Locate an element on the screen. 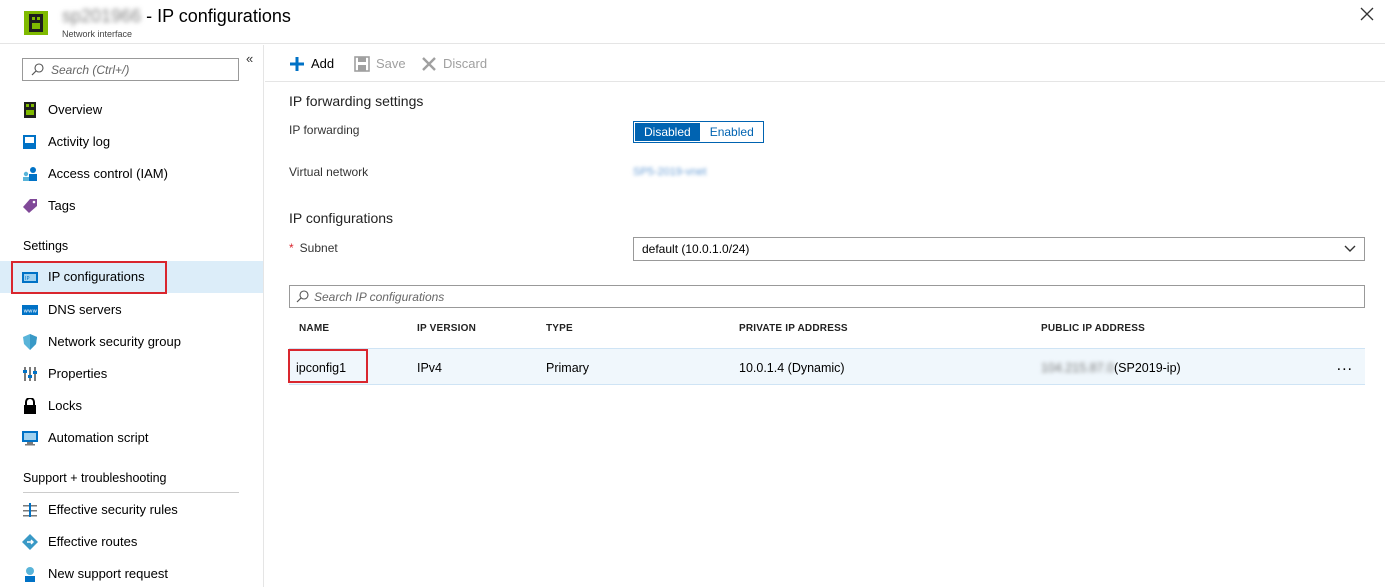  ip-configurations-search-input: Search IP configurations is located at coordinates (827, 296).